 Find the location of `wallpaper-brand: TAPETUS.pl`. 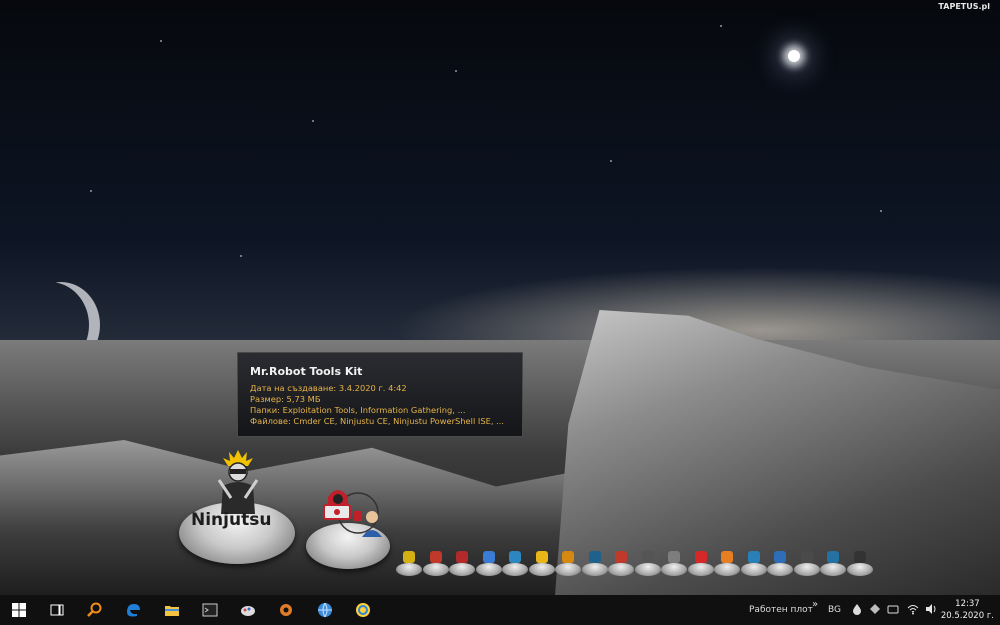

wallpaper-brand: TAPETUS.pl is located at coordinates (964, 6).